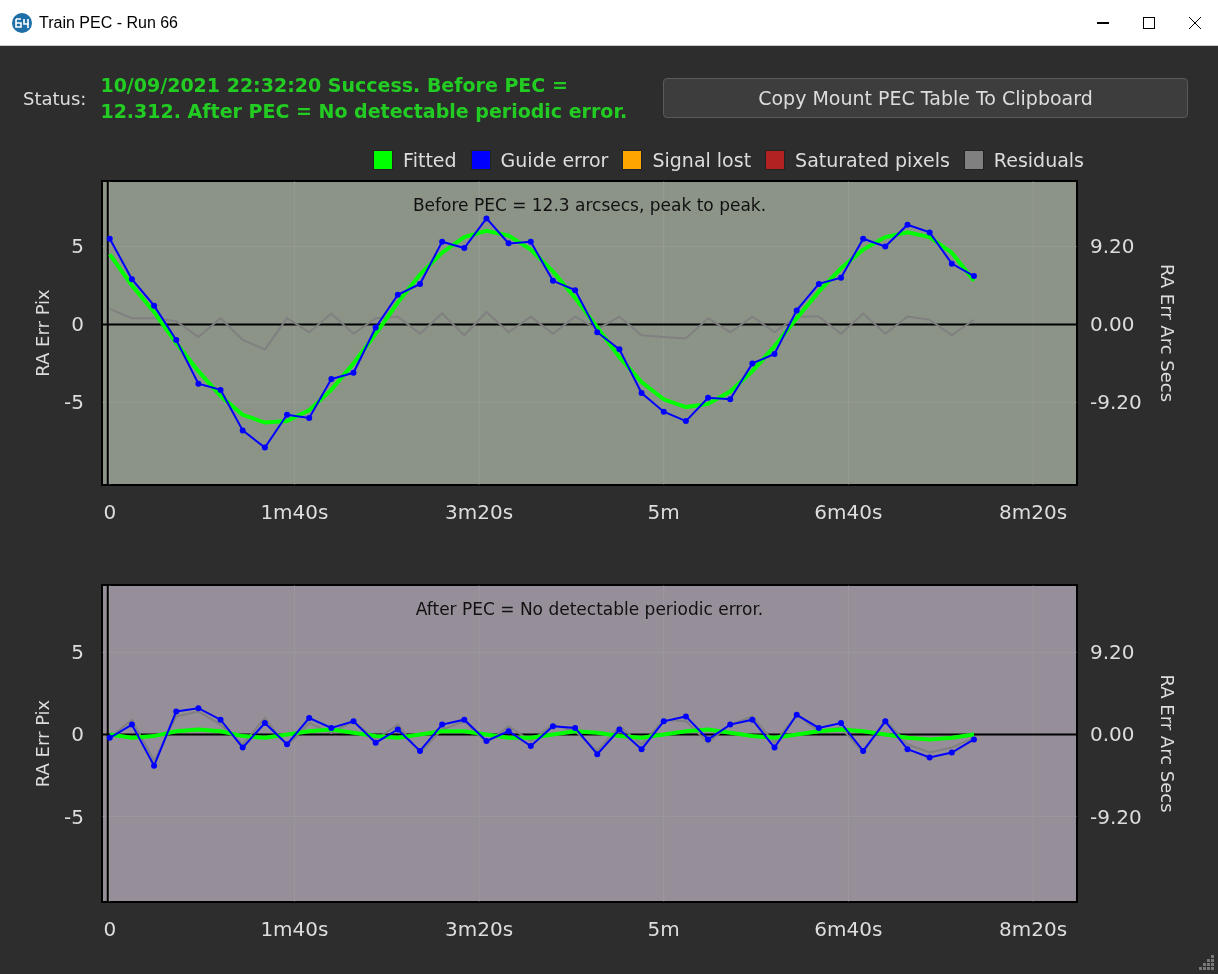 This screenshot has width=1218, height=974. What do you see at coordinates (479, 512) in the screenshot?
I see `x-tick-label: 3m20s` at bounding box center [479, 512].